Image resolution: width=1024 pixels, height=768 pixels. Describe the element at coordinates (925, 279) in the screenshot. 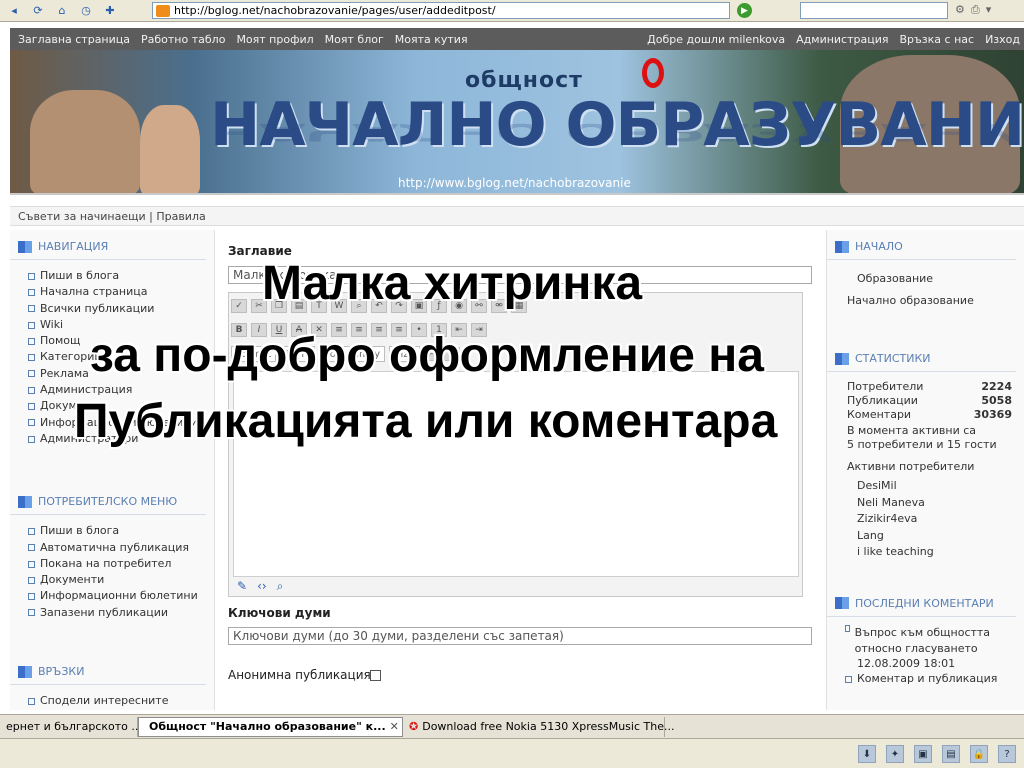

I see `start-link-education: Образование` at that location.